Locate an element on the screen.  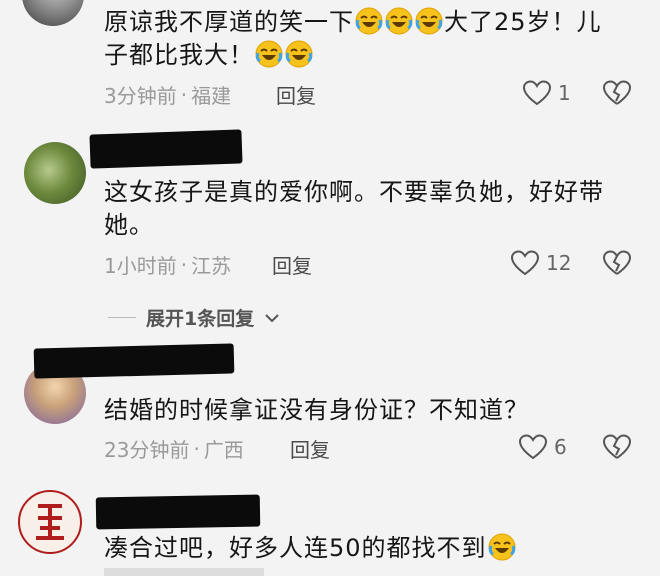
comment-meta: 3分钟前 · 福建 is located at coordinates (167, 94).